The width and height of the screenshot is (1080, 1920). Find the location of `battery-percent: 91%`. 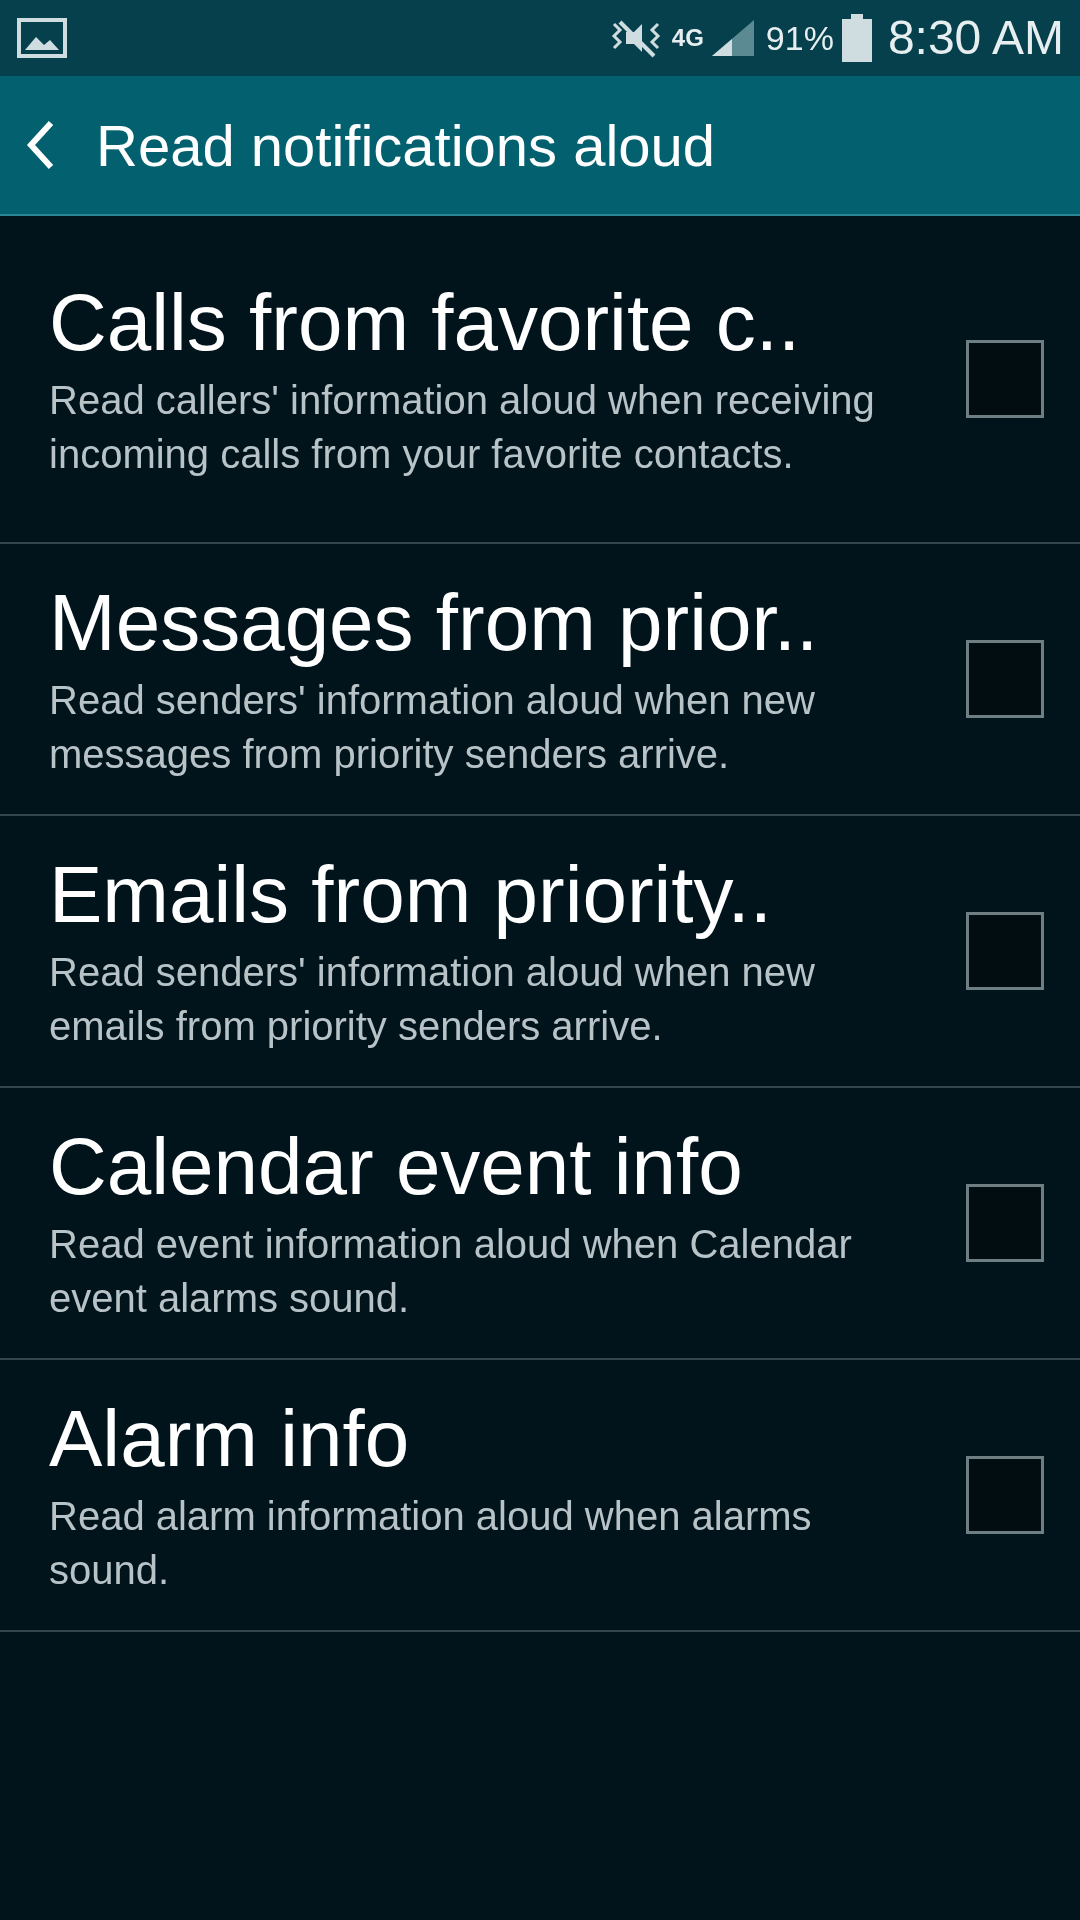

battery-percent: 91% is located at coordinates (799, 38).